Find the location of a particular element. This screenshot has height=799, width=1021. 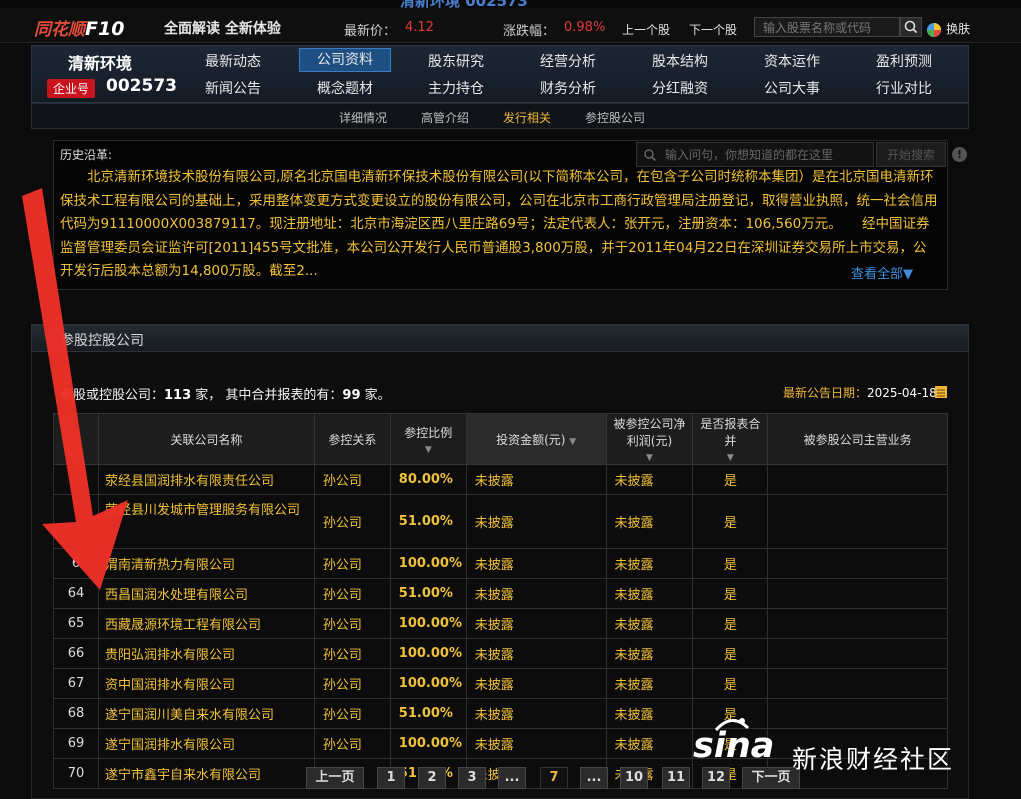

sub-navigation is located at coordinates (500, 116).